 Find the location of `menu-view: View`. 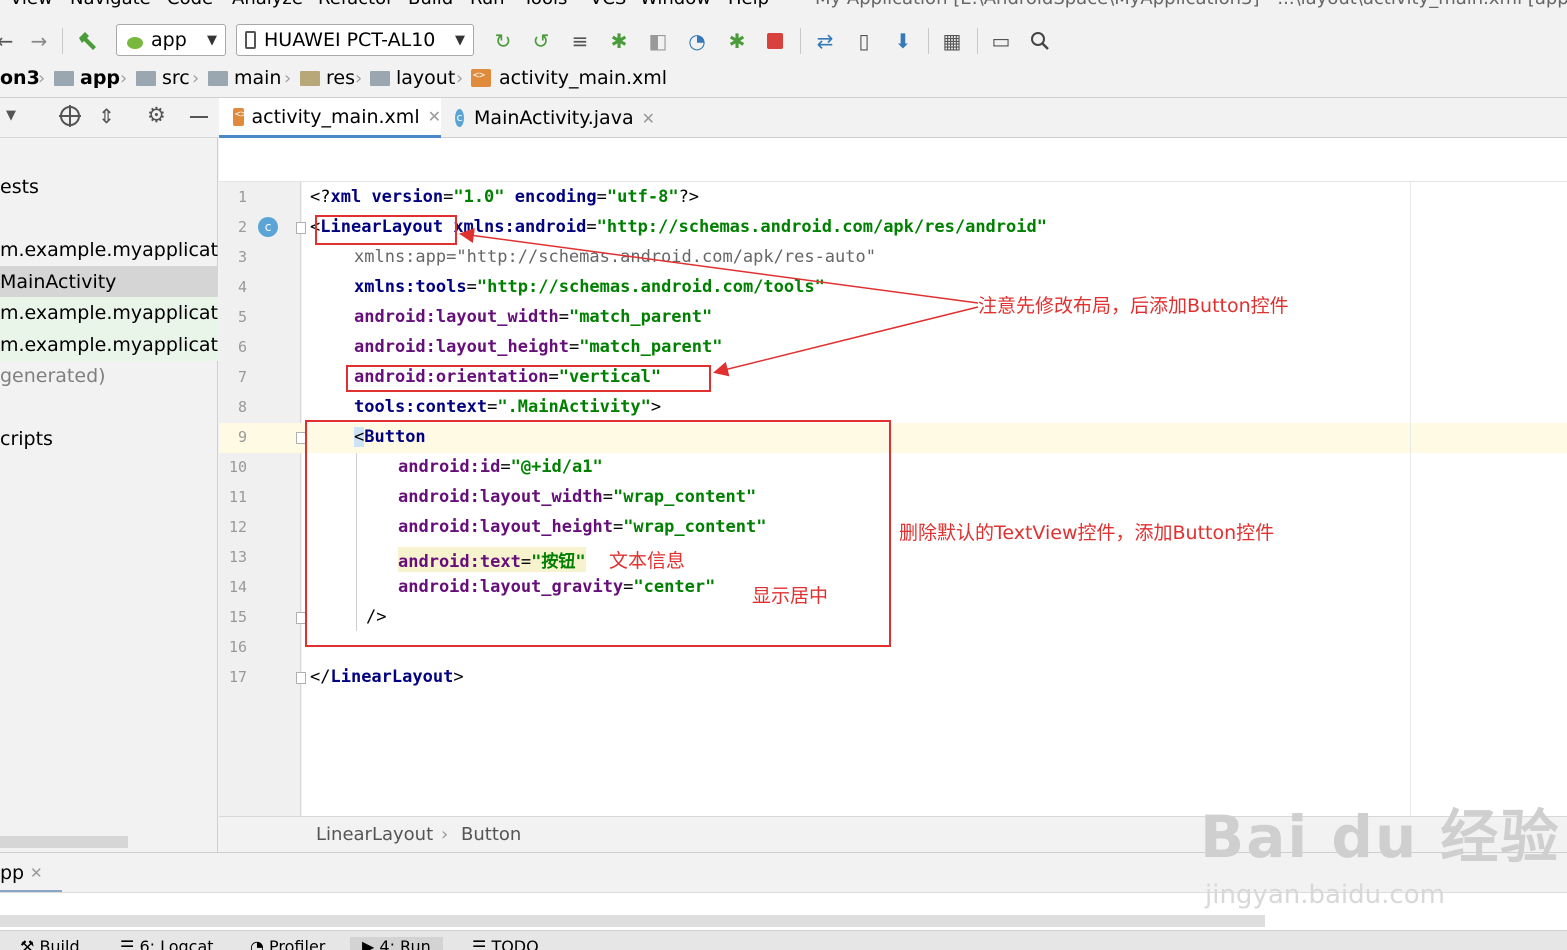

menu-view: View is located at coordinates (31, 4).